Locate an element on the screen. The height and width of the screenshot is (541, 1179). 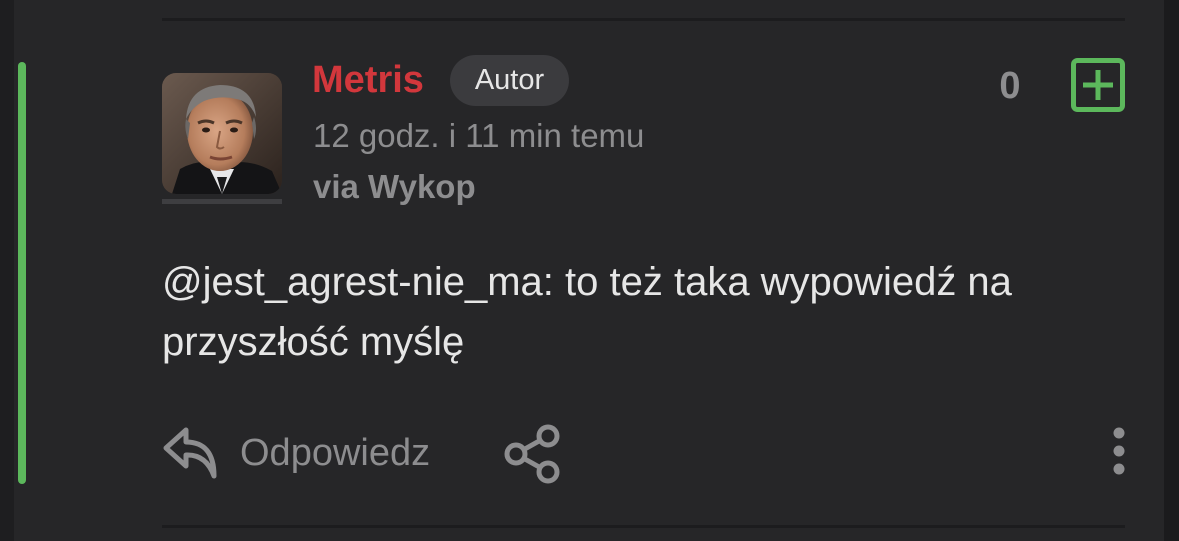
share-button is located at coordinates (533, 454).